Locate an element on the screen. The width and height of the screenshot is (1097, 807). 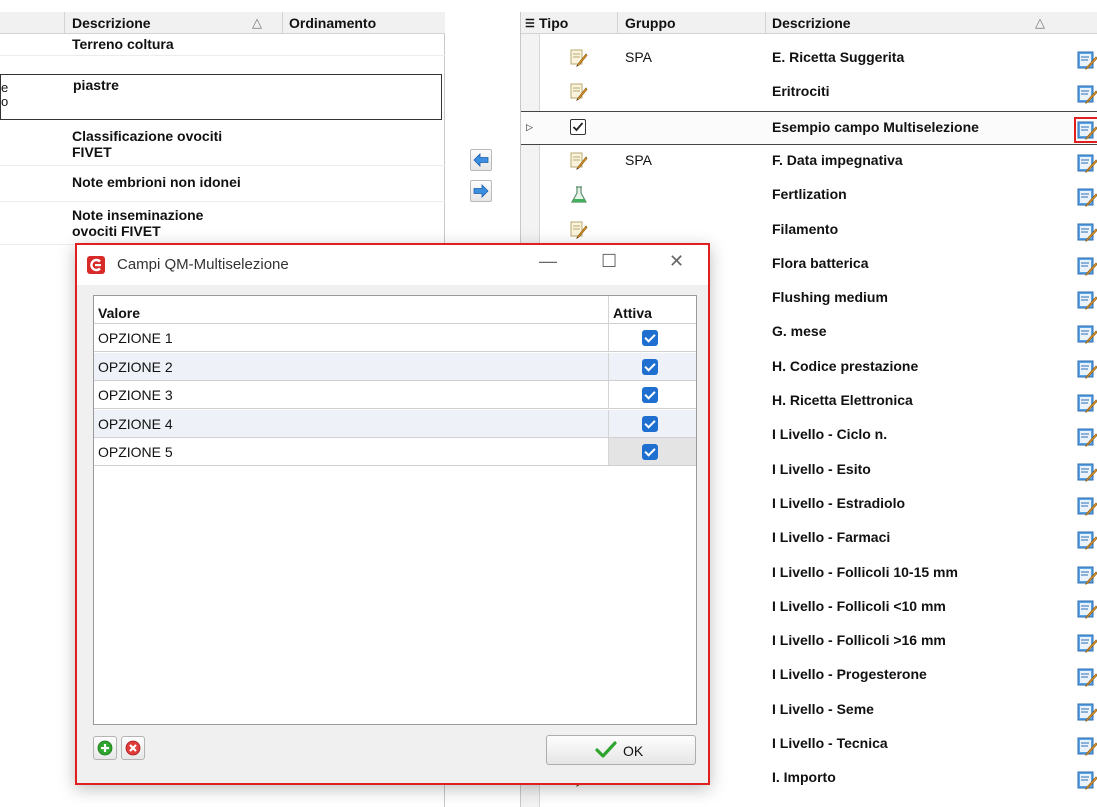
column-chooser-icon: ☰ is located at coordinates (530, 23).